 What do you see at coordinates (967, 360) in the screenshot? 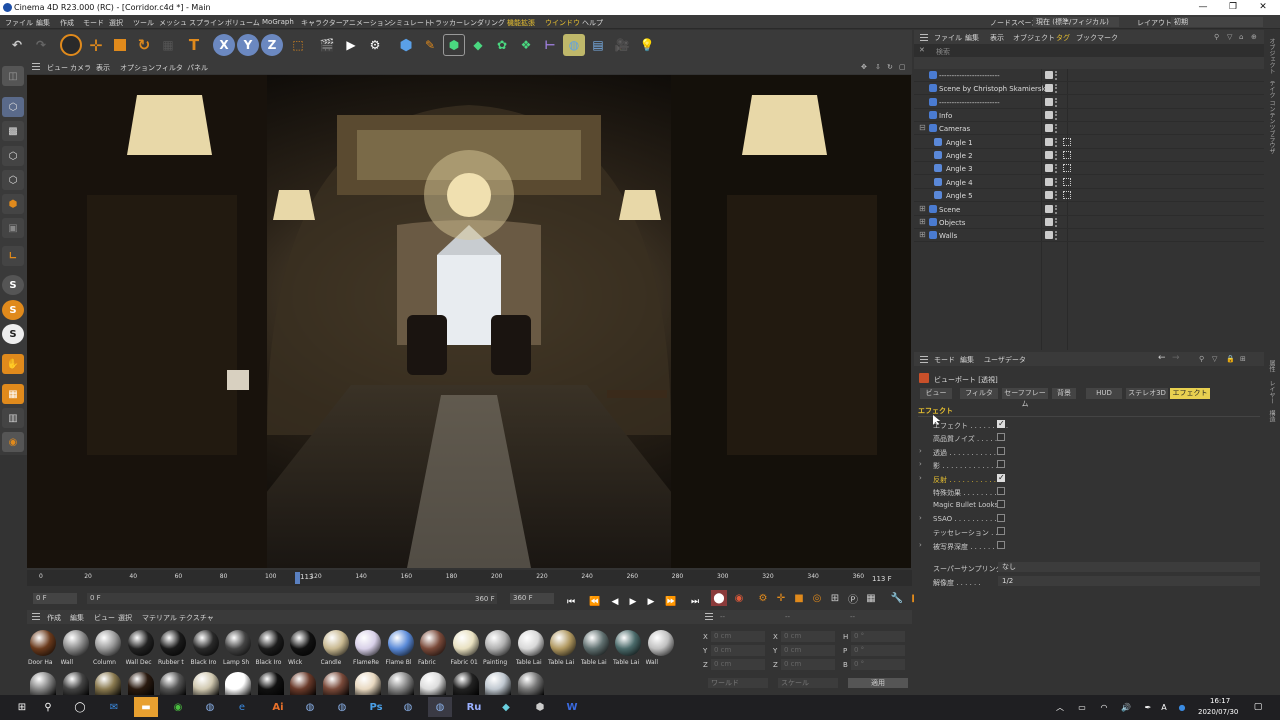
I see `attribute-menu-edit: 編集` at bounding box center [967, 360].